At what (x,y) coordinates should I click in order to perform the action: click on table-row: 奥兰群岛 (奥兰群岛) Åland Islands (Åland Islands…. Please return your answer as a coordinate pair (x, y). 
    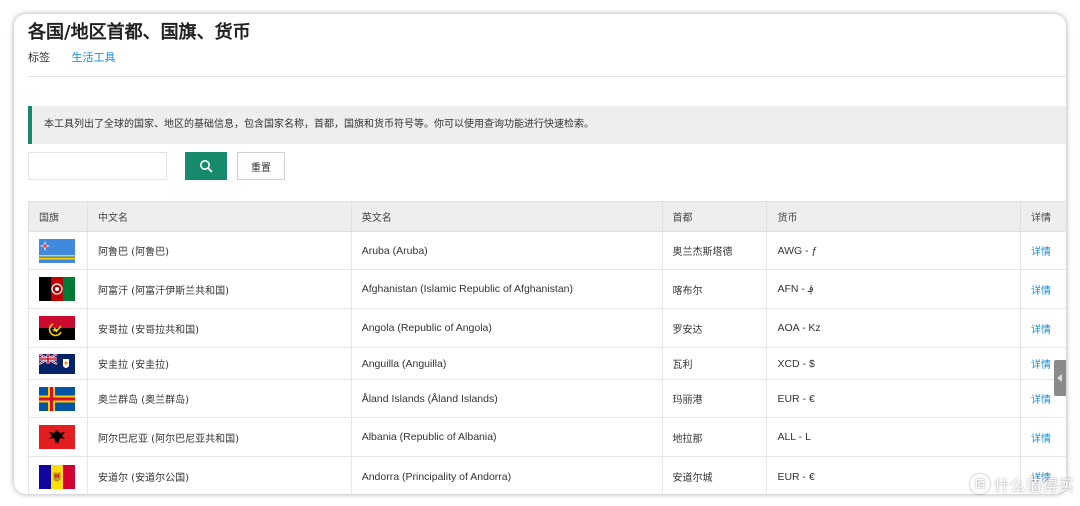
    Looking at the image, I should click on (547, 398).